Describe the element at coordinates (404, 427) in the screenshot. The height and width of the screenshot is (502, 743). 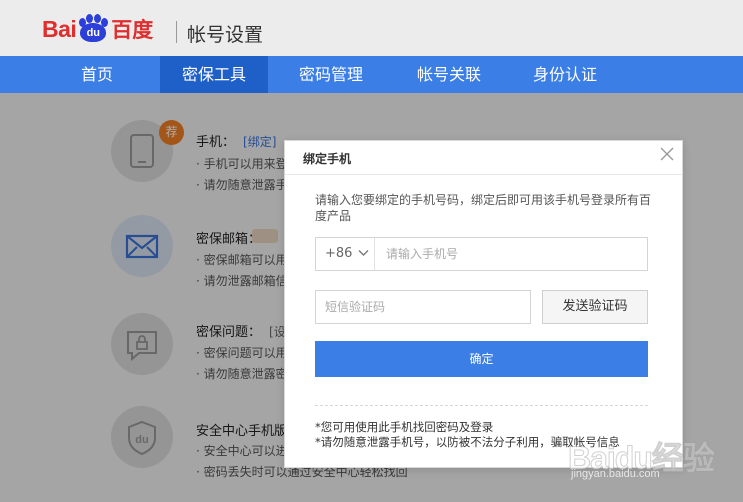
I see `dialog-note-1: *您可用使用此手机找回密码及登录` at that location.